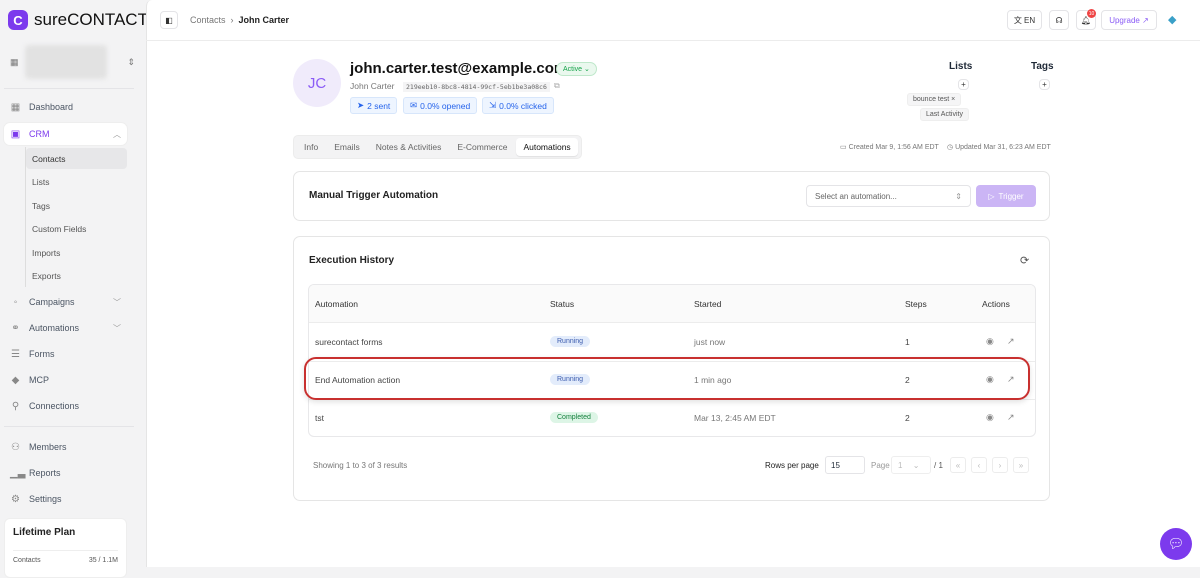 This screenshot has width=1200, height=578. I want to click on users-icon: ⚇, so click(15, 447).